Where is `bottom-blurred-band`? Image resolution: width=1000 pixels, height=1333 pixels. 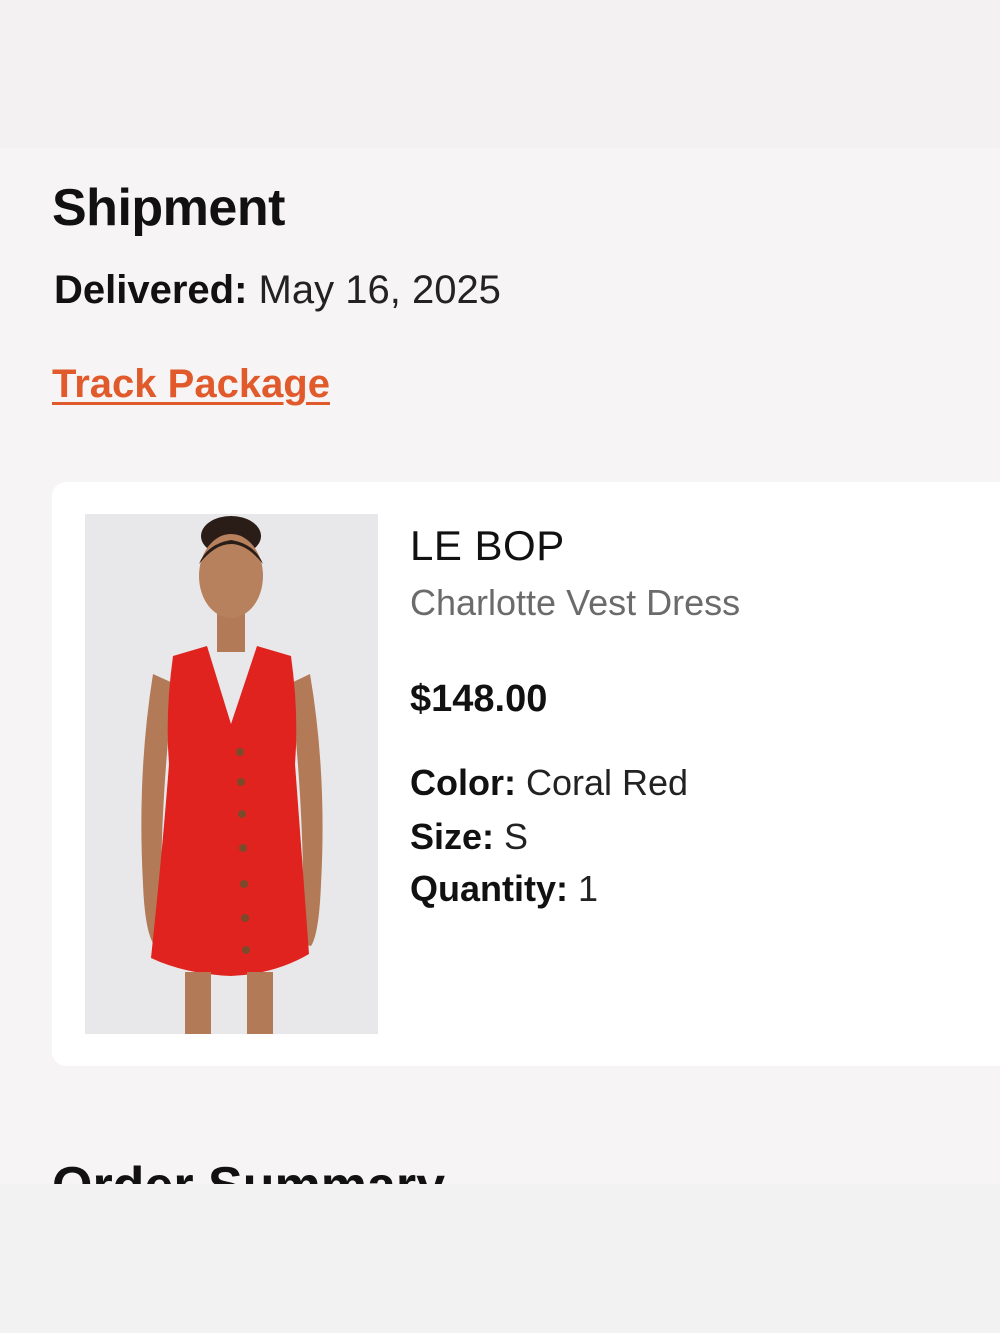 bottom-blurred-band is located at coordinates (500, 1258).